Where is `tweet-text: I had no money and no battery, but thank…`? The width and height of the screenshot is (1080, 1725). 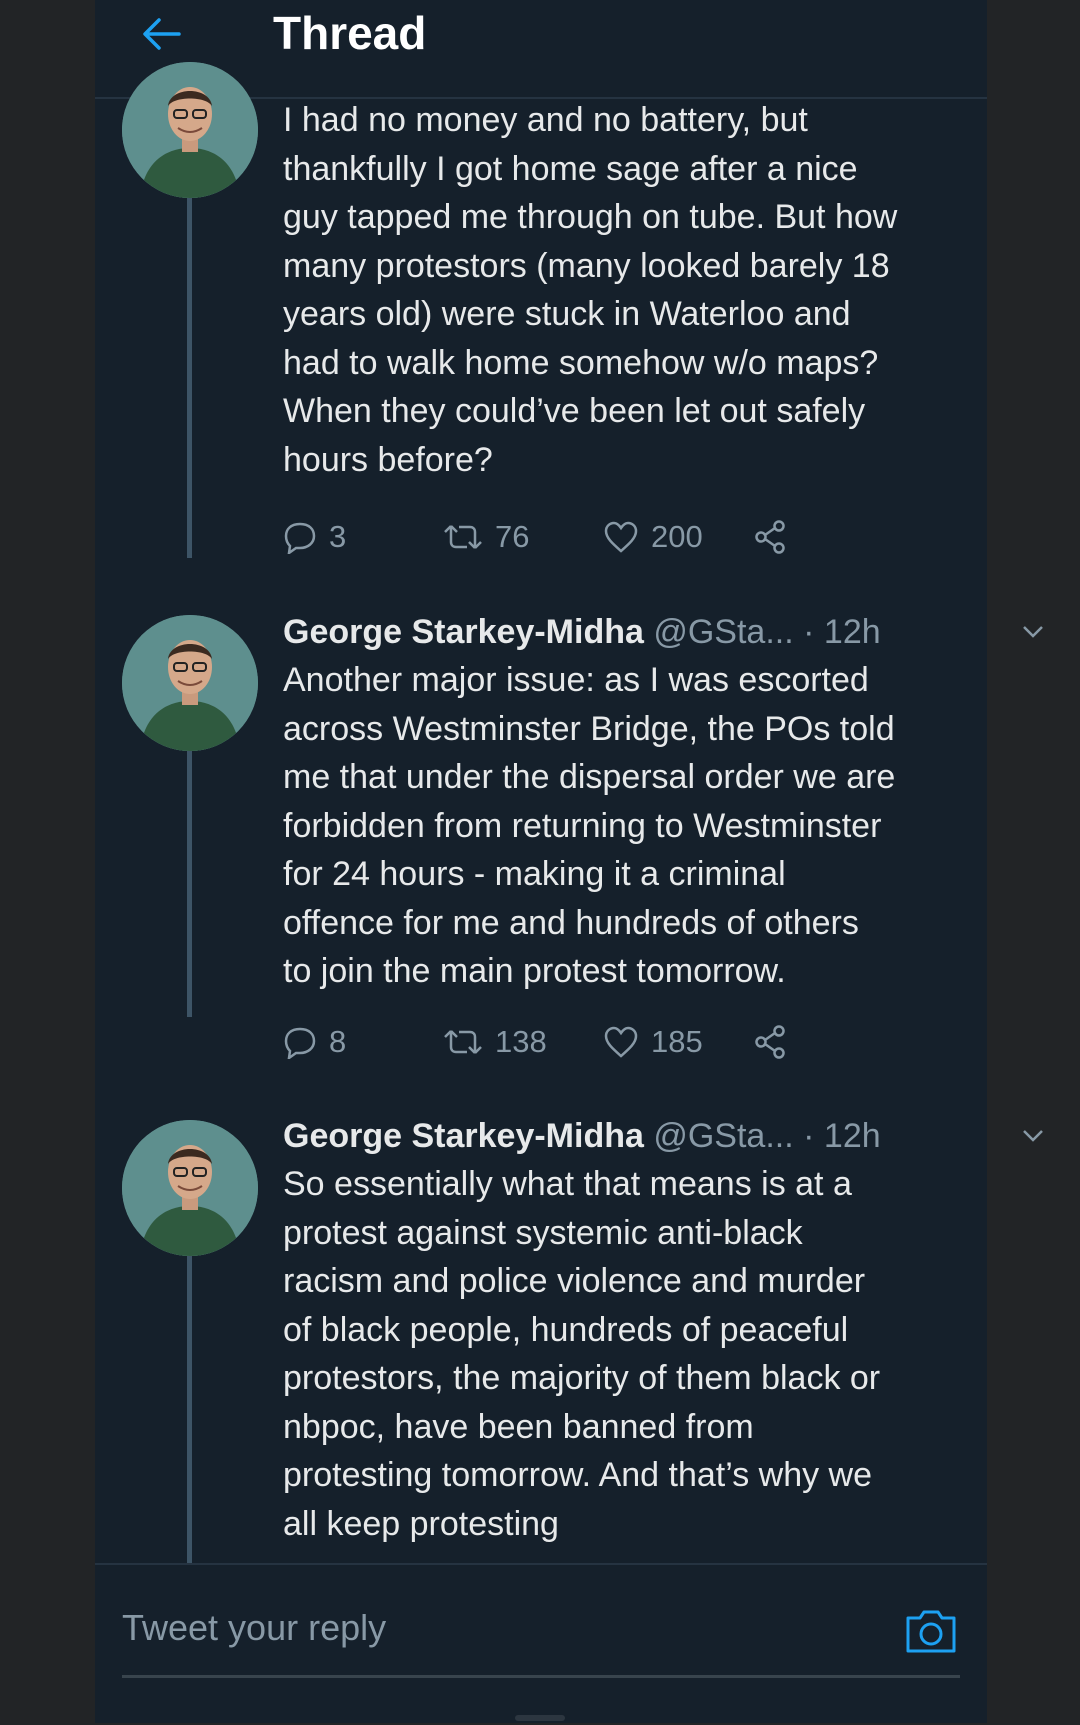 tweet-text: I had no money and no battery, but thank… is located at coordinates (590, 290).